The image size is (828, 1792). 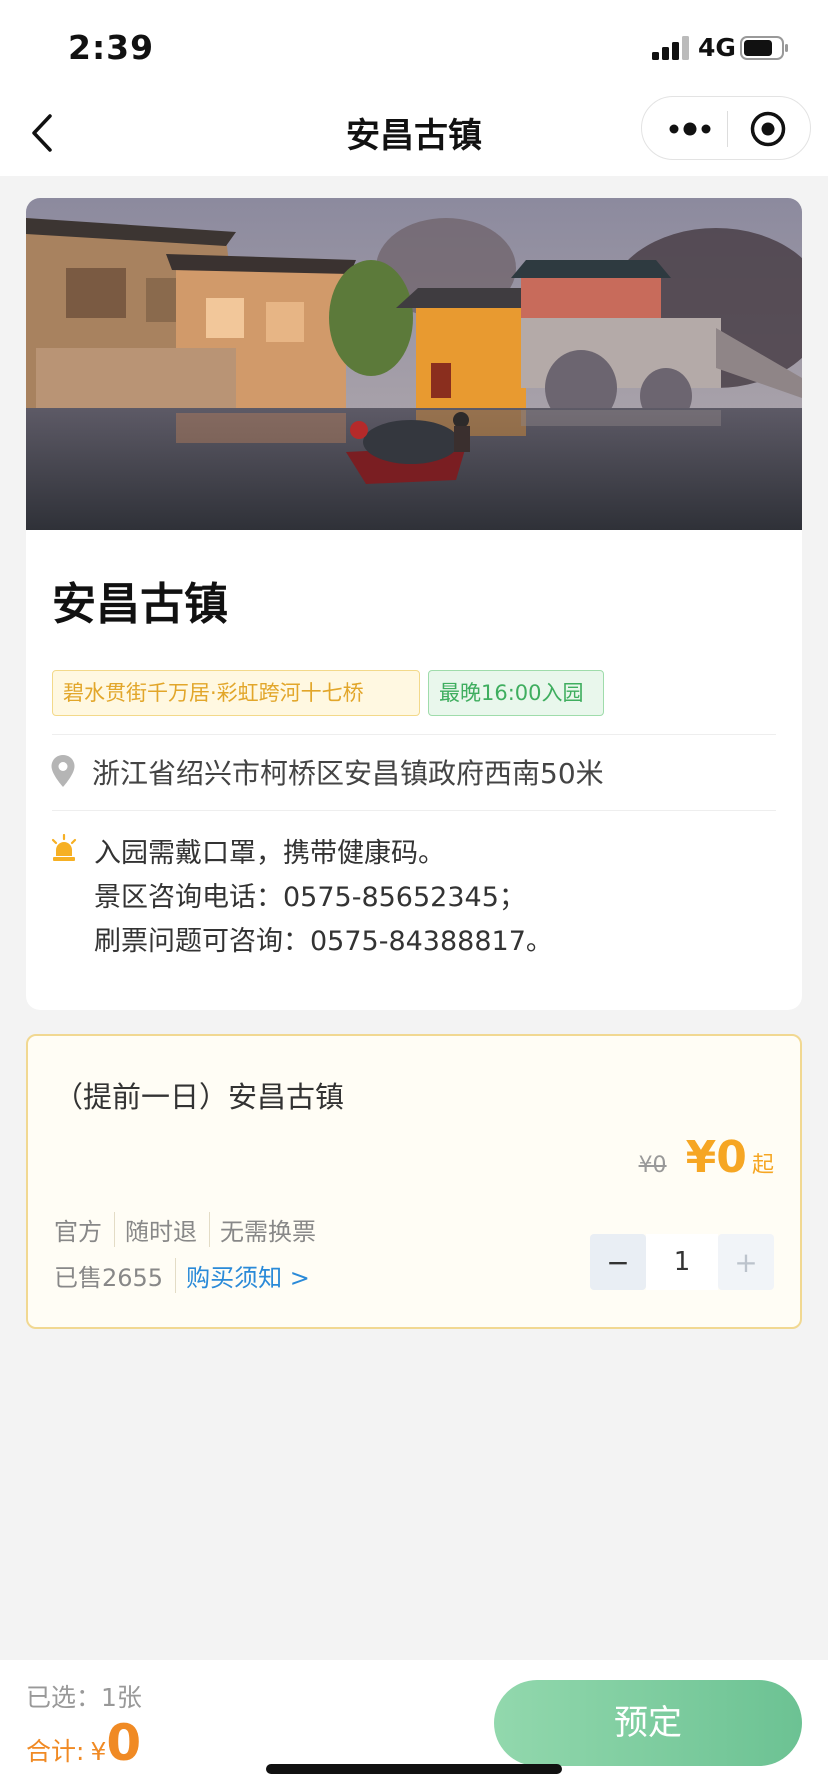 What do you see at coordinates (167, 1229) in the screenshot?
I see `attr-refund: 随时退` at bounding box center [167, 1229].